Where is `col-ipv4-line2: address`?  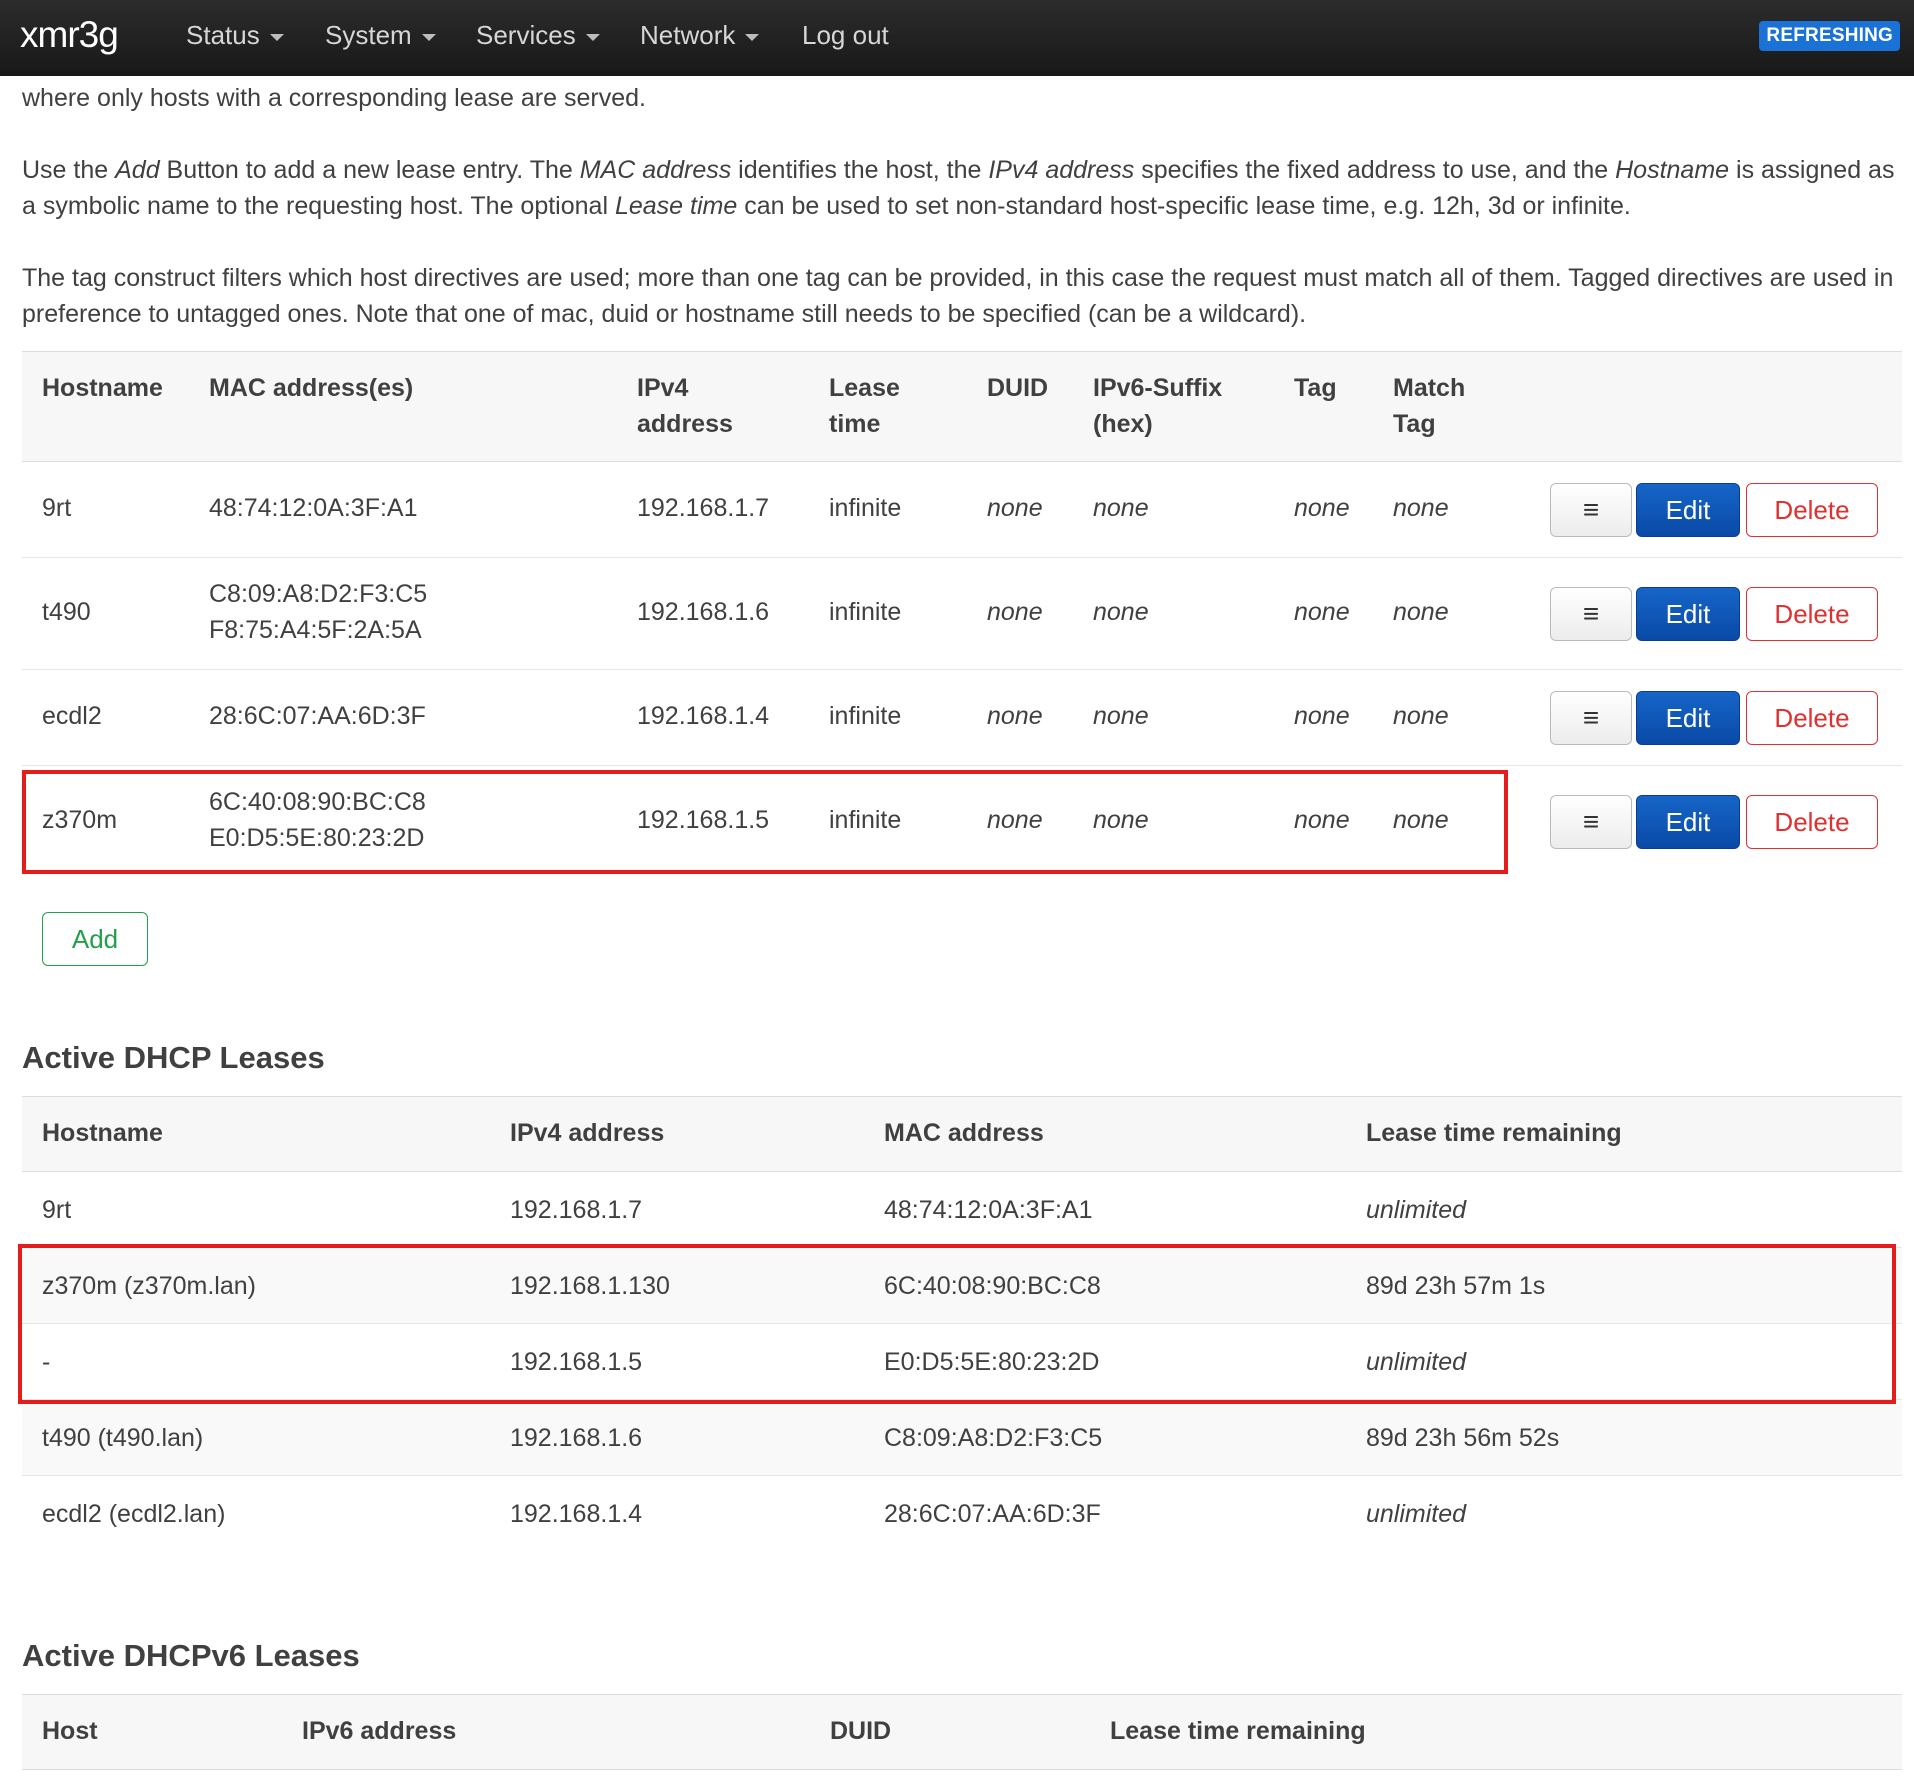 col-ipv4-line2: address is located at coordinates (685, 424).